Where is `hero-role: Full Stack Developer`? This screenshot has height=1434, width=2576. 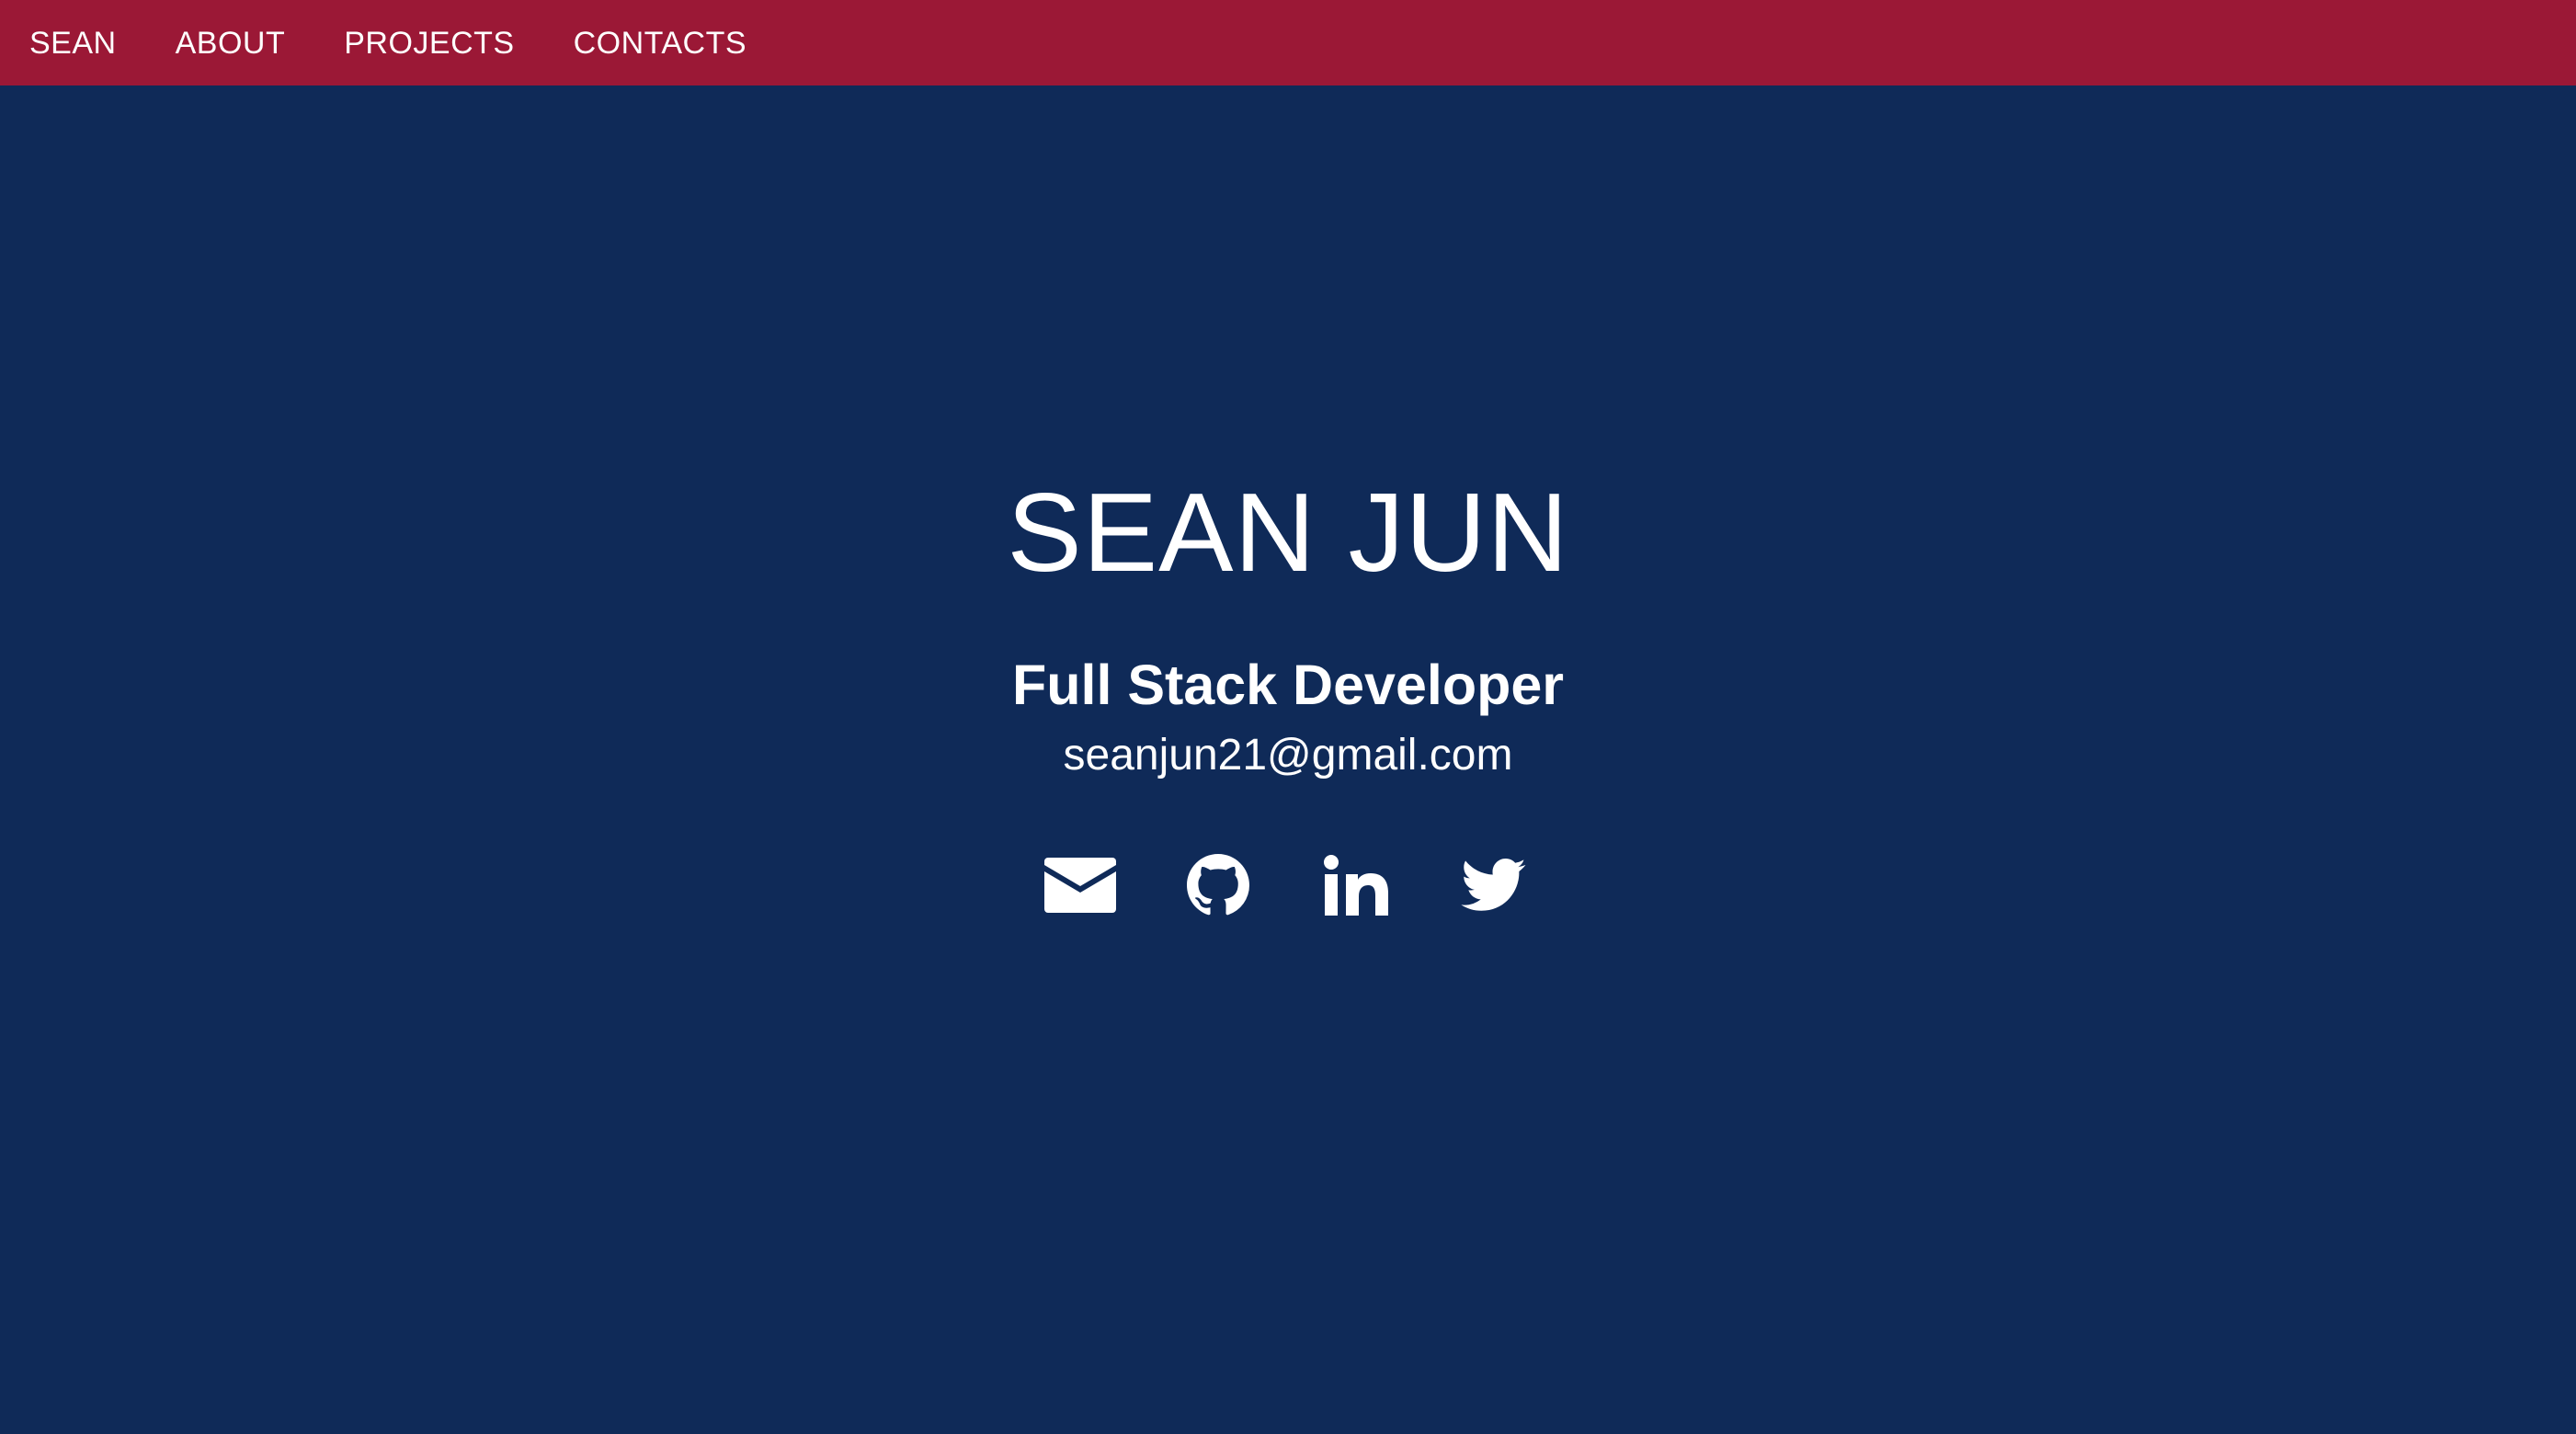
hero-role: Full Stack Developer is located at coordinates (1288, 685).